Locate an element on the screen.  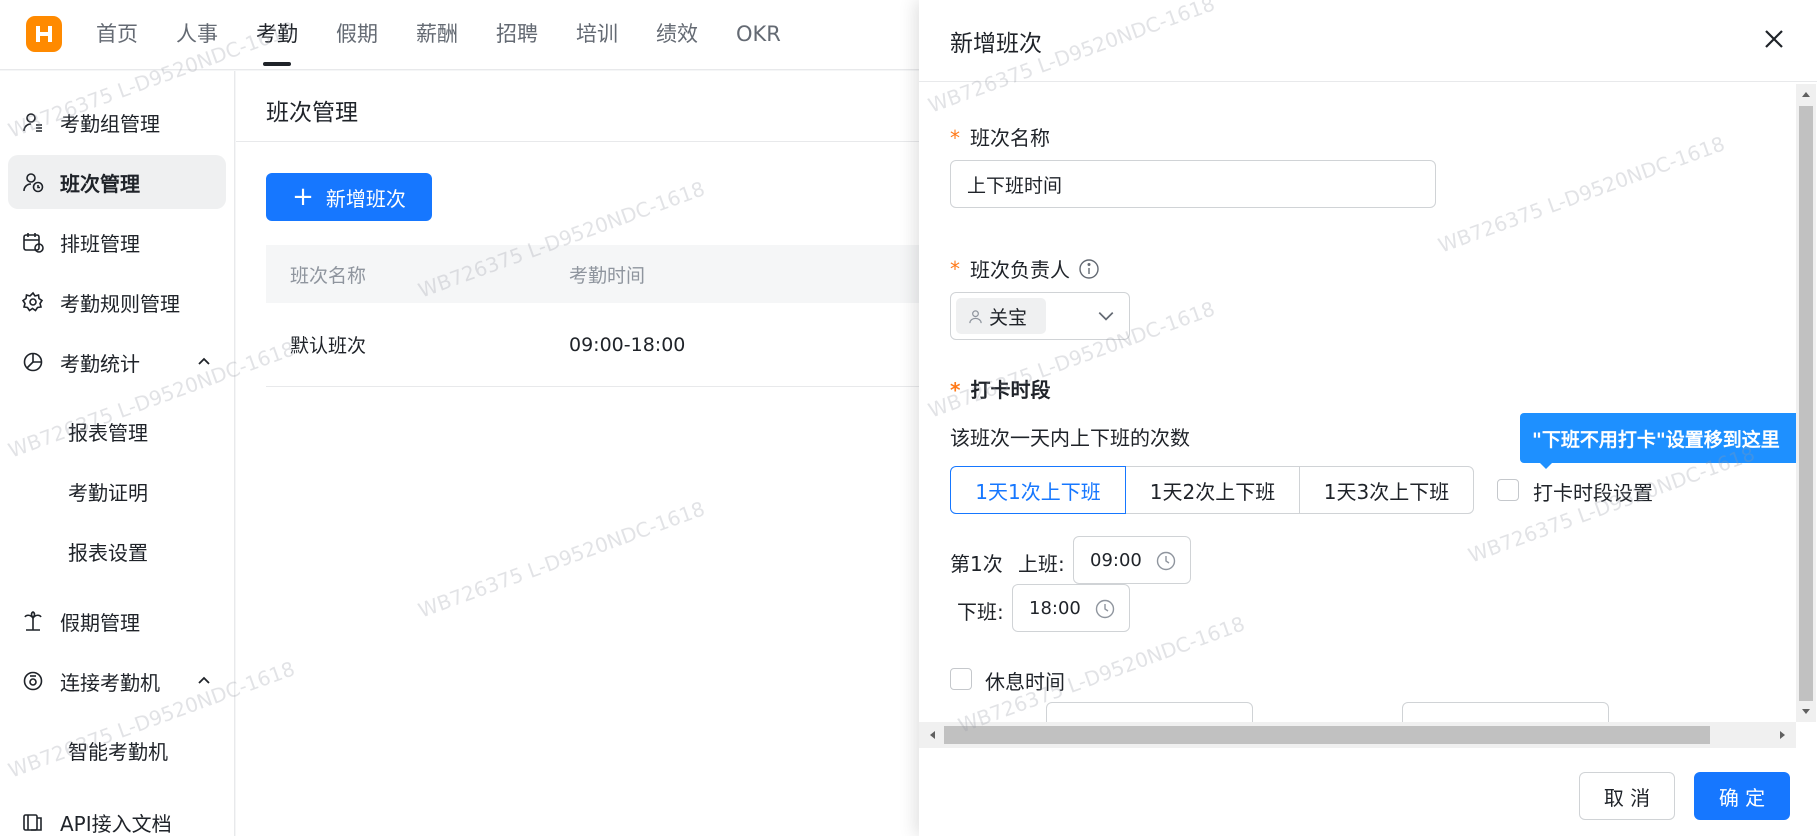
sidebar-item-shift: 班次管理 is located at coordinates (117, 182).